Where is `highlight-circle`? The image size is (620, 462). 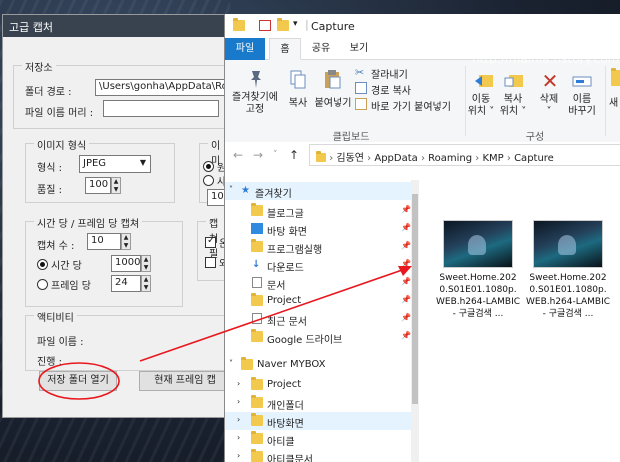
highlight-circle is located at coordinates (79, 381).